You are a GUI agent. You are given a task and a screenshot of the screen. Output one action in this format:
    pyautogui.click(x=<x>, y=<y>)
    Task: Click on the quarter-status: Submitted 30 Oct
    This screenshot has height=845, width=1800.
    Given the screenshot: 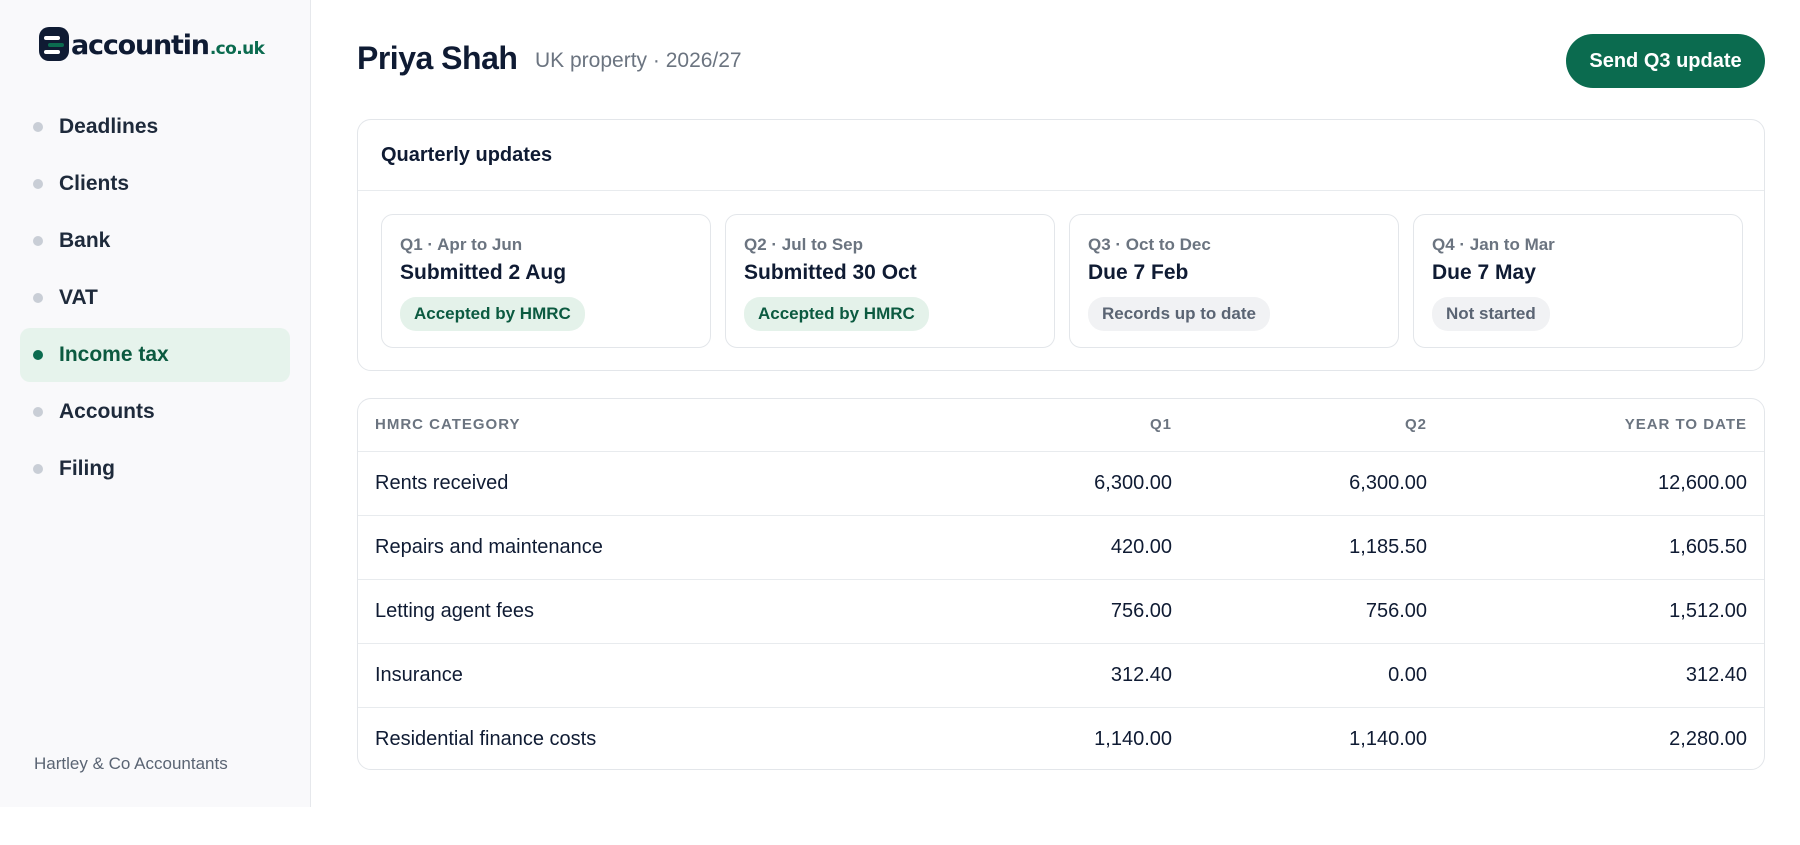 What is the action you would take?
    pyautogui.click(x=830, y=272)
    